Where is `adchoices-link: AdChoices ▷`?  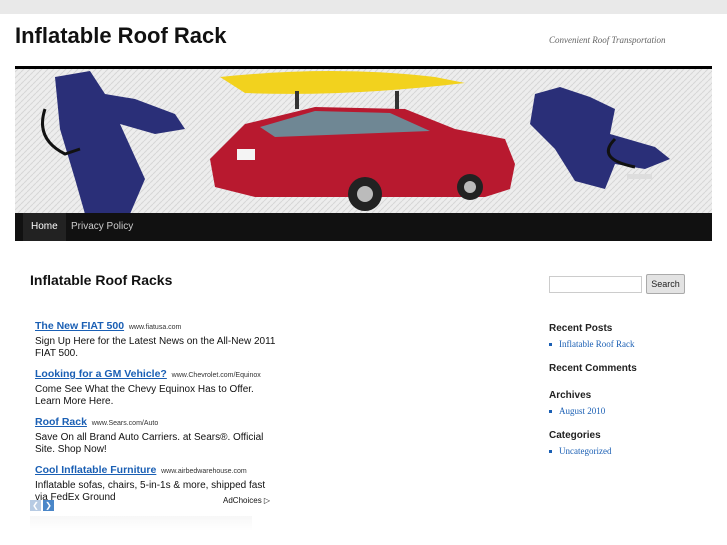 adchoices-link: AdChoices ▷ is located at coordinates (246, 500).